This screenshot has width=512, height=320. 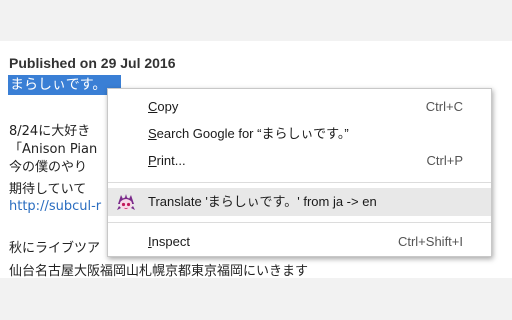 What do you see at coordinates (444, 160) in the screenshot?
I see `menu-item-shortcut: Ctrl+P` at bounding box center [444, 160].